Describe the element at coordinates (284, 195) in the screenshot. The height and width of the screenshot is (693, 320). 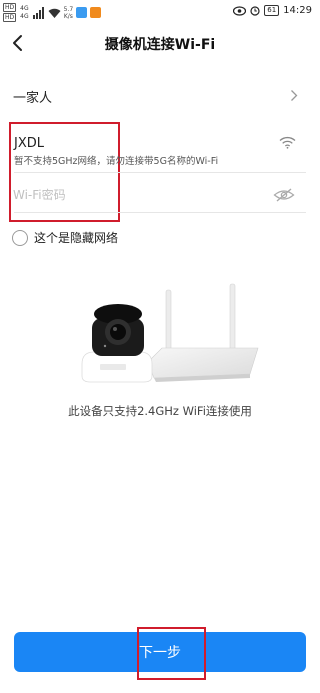
I see `eye-off-icon` at that location.